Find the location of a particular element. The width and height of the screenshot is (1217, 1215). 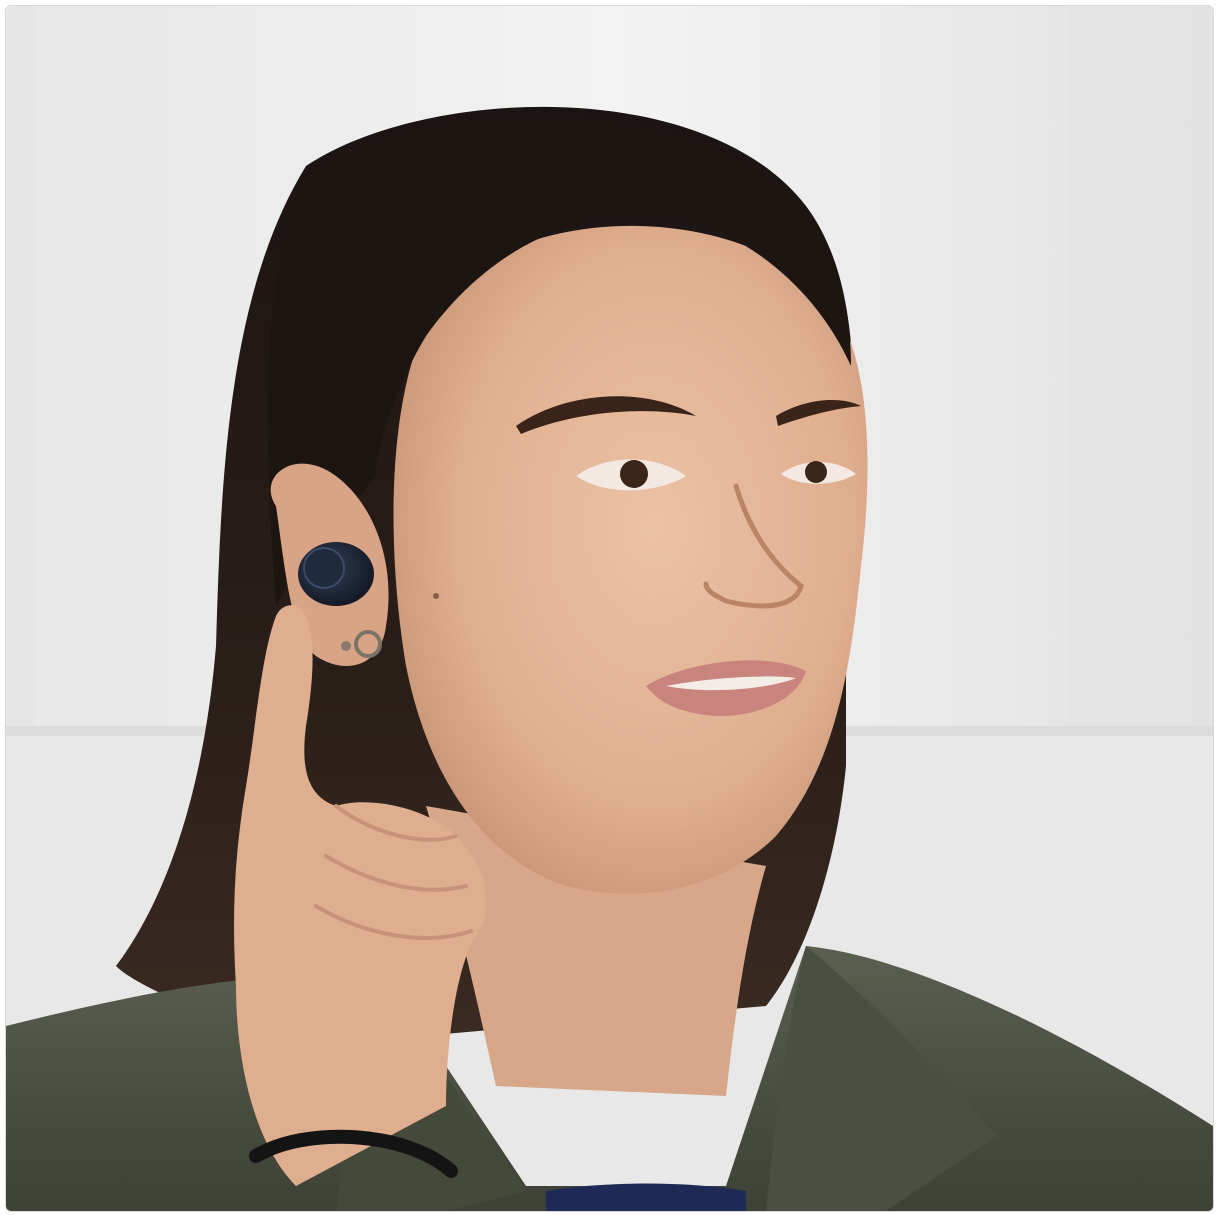

mole is located at coordinates (436, 596).